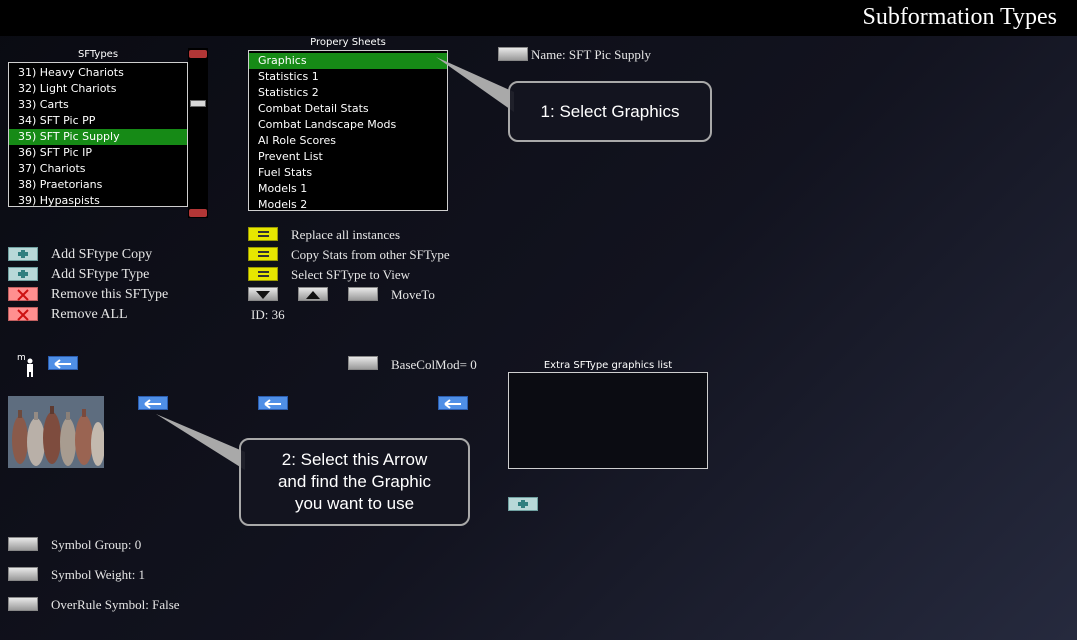 The image size is (1077, 640). What do you see at coordinates (23, 544) in the screenshot?
I see `symbol-group-button` at bounding box center [23, 544].